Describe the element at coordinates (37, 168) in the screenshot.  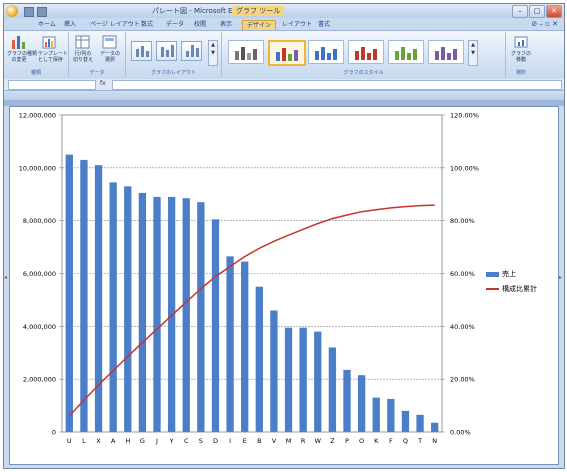
I see `left-tick-label: 10,000,000` at that location.